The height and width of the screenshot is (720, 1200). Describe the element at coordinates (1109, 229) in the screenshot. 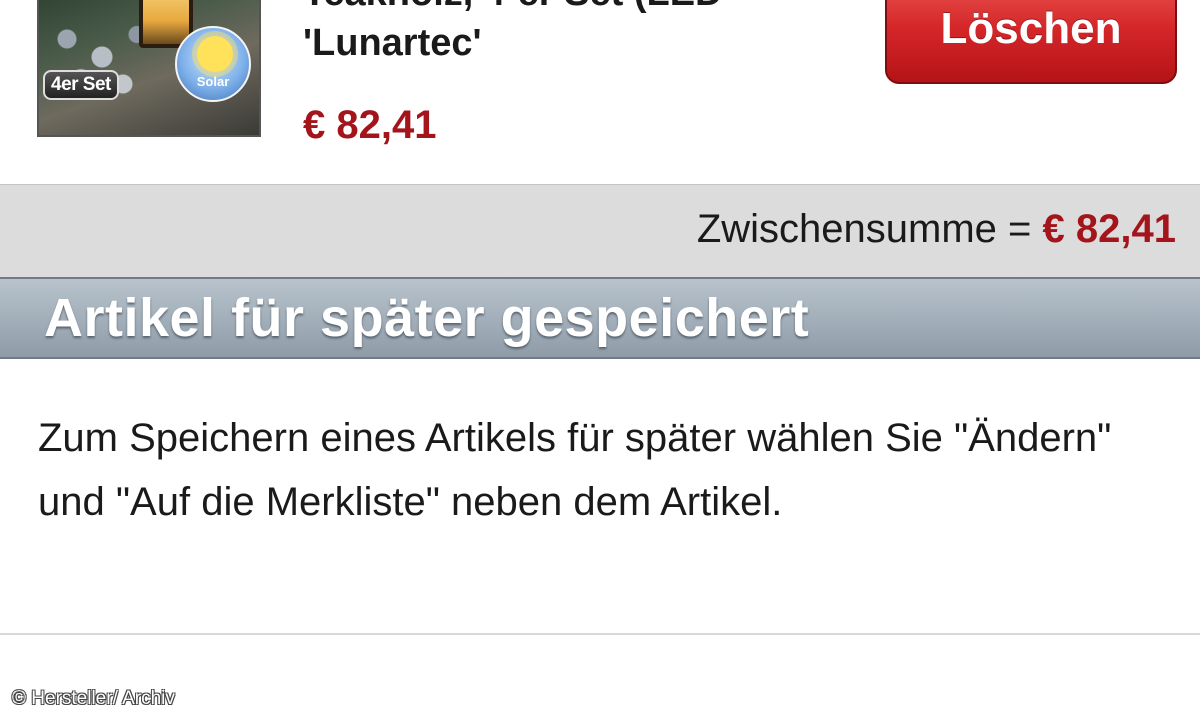

I see `subtotal-value: € 82,41` at that location.